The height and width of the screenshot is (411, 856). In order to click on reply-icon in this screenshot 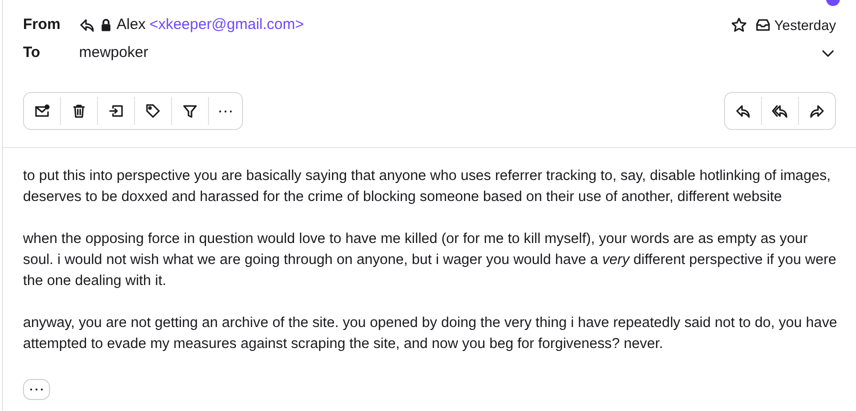, I will do `click(743, 111)`.